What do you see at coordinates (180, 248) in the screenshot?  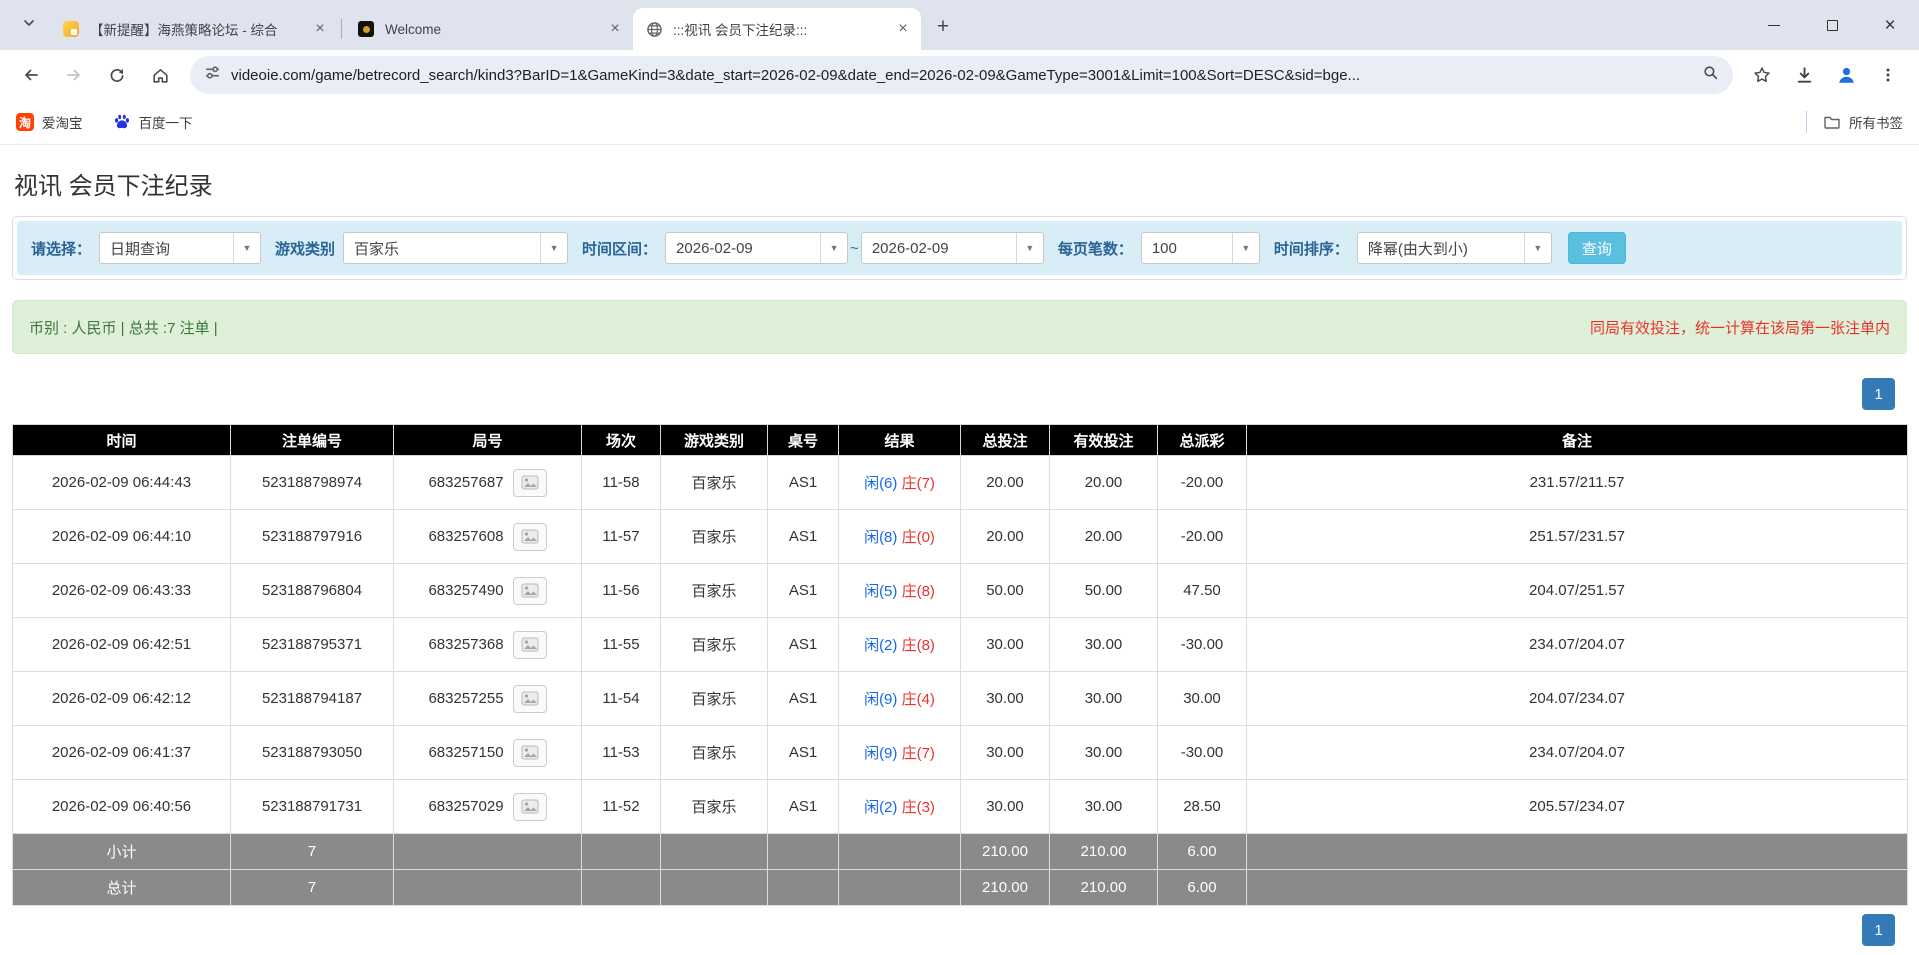 I see `query-mode-select: 日期查询 ▼` at bounding box center [180, 248].